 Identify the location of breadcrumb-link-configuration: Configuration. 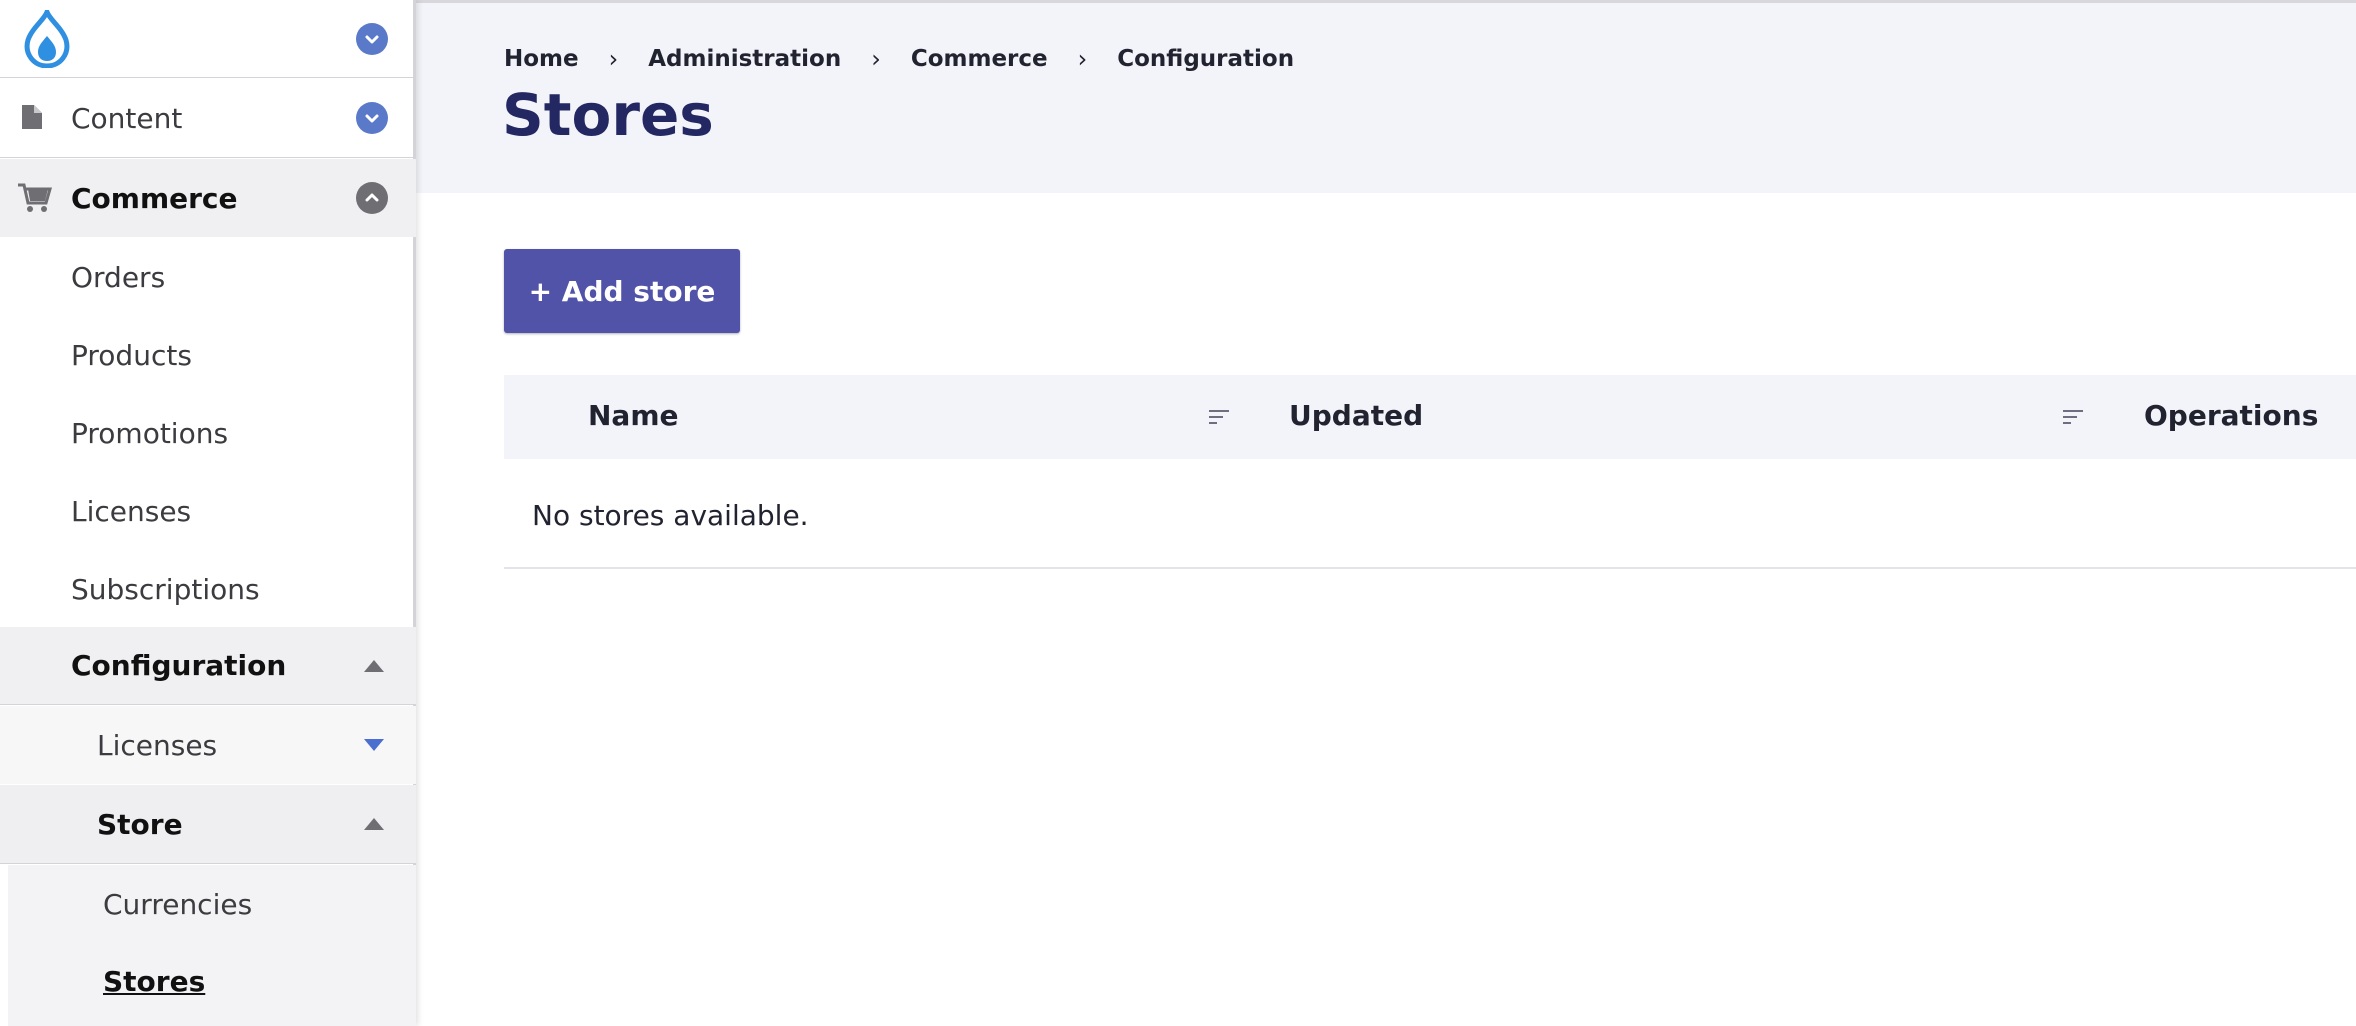
(1205, 59).